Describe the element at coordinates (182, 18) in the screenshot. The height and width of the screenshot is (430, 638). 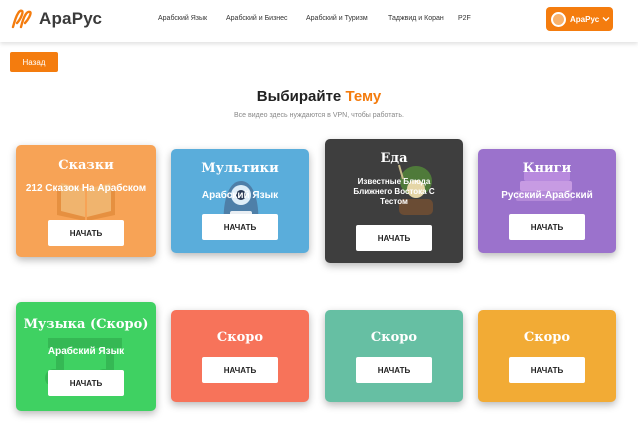
I see `nav-item-arabic: Арабский Язык` at that location.